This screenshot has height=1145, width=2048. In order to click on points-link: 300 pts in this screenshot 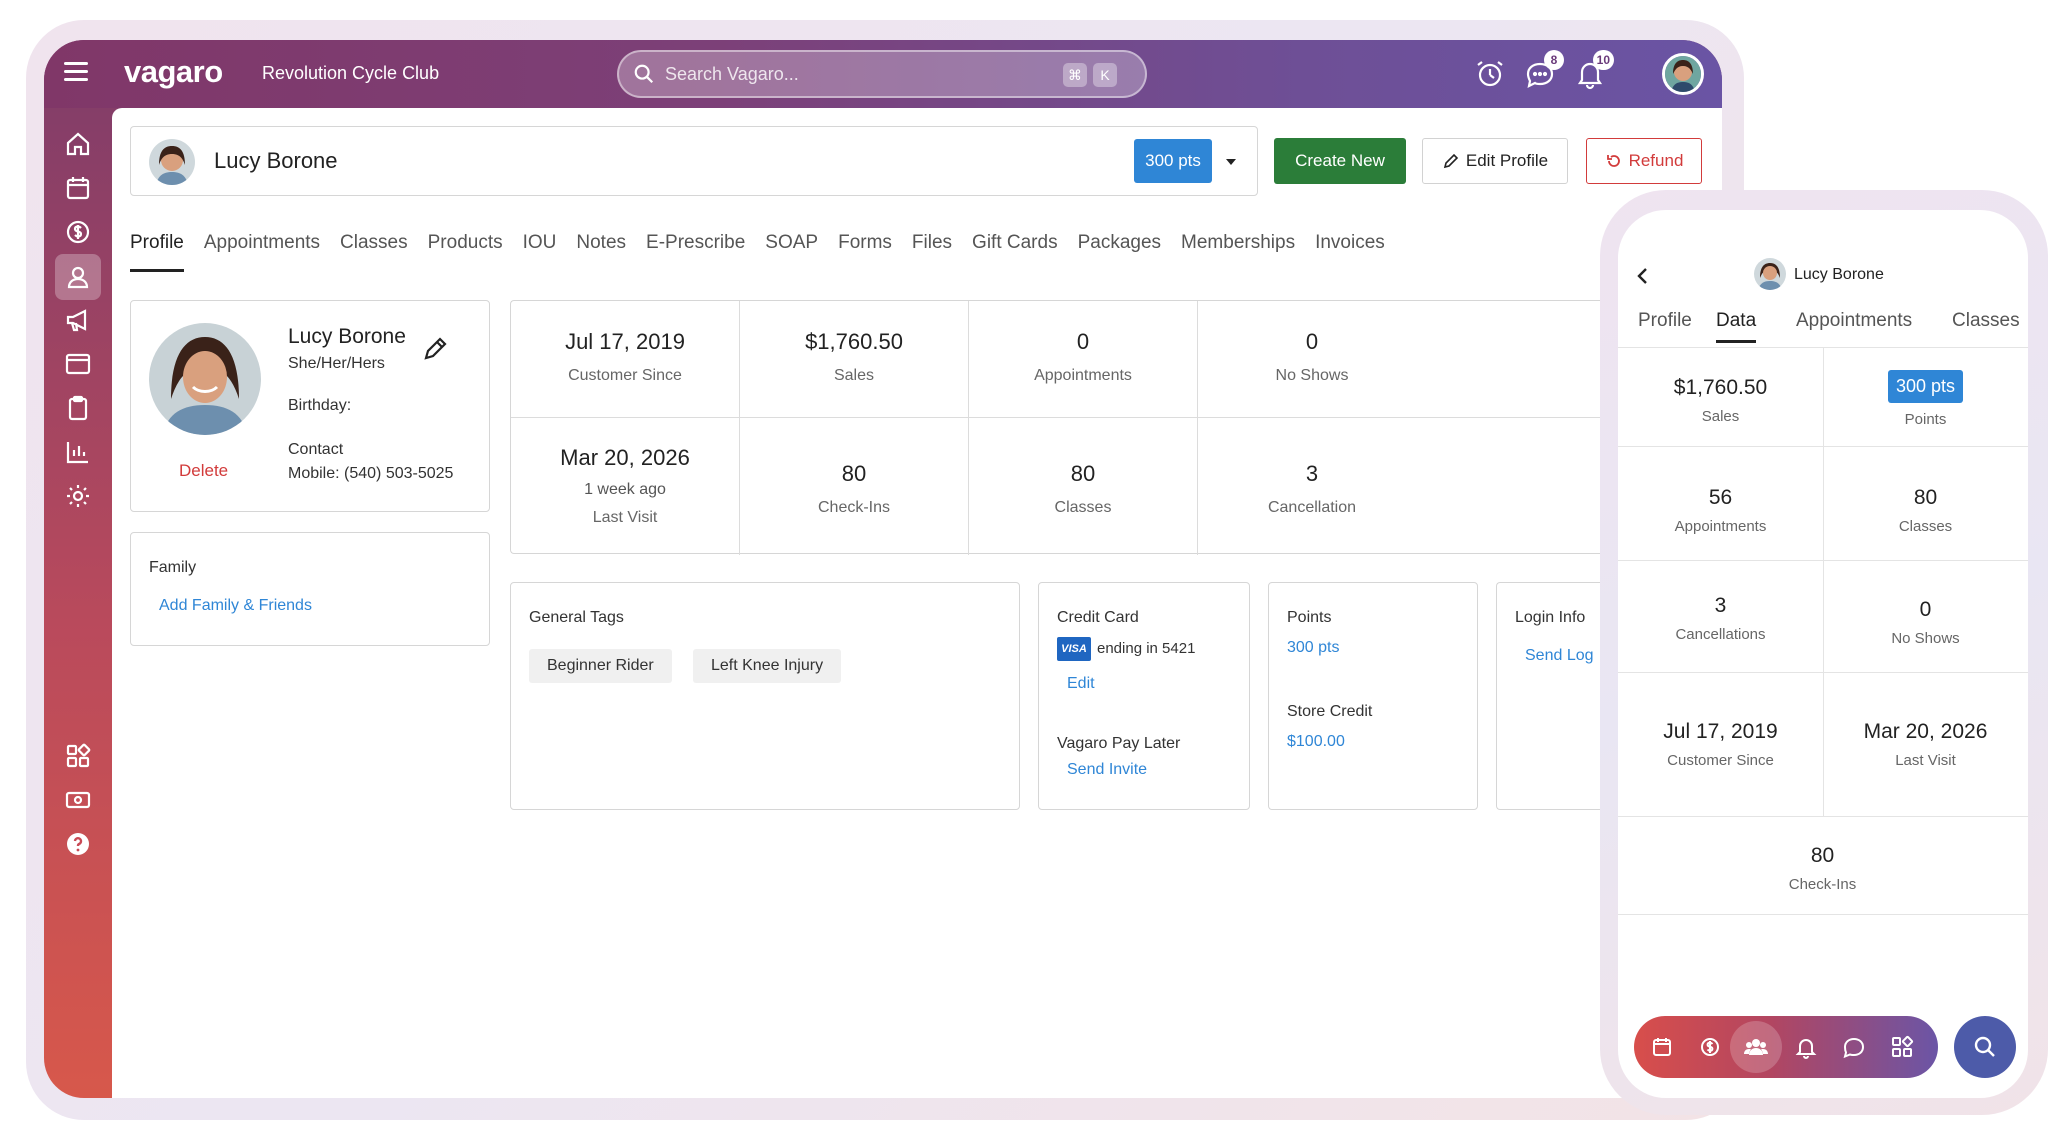, I will do `click(1313, 648)`.